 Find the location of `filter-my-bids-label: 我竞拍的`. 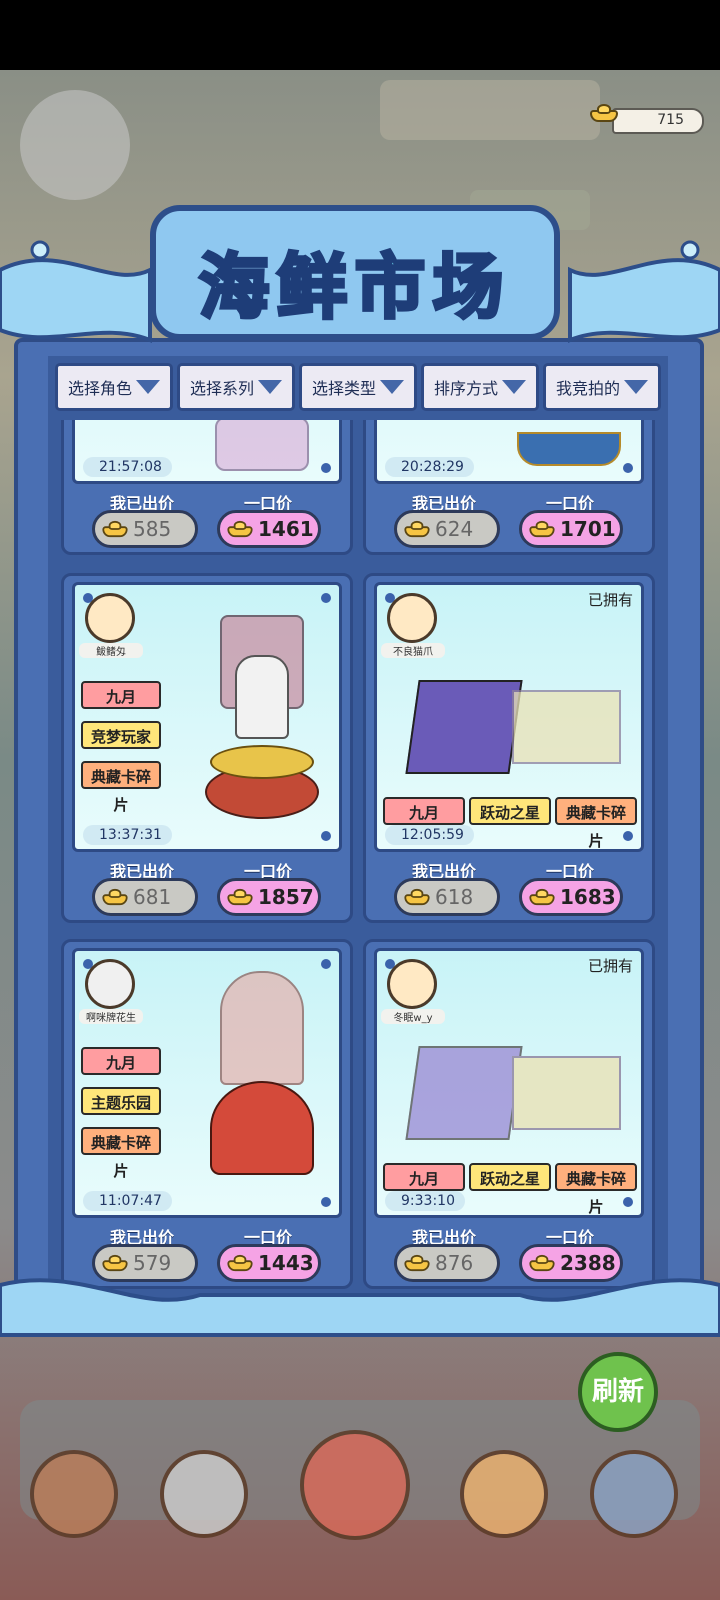

filter-my-bids-label: 我竞拍的 is located at coordinates (587, 388).